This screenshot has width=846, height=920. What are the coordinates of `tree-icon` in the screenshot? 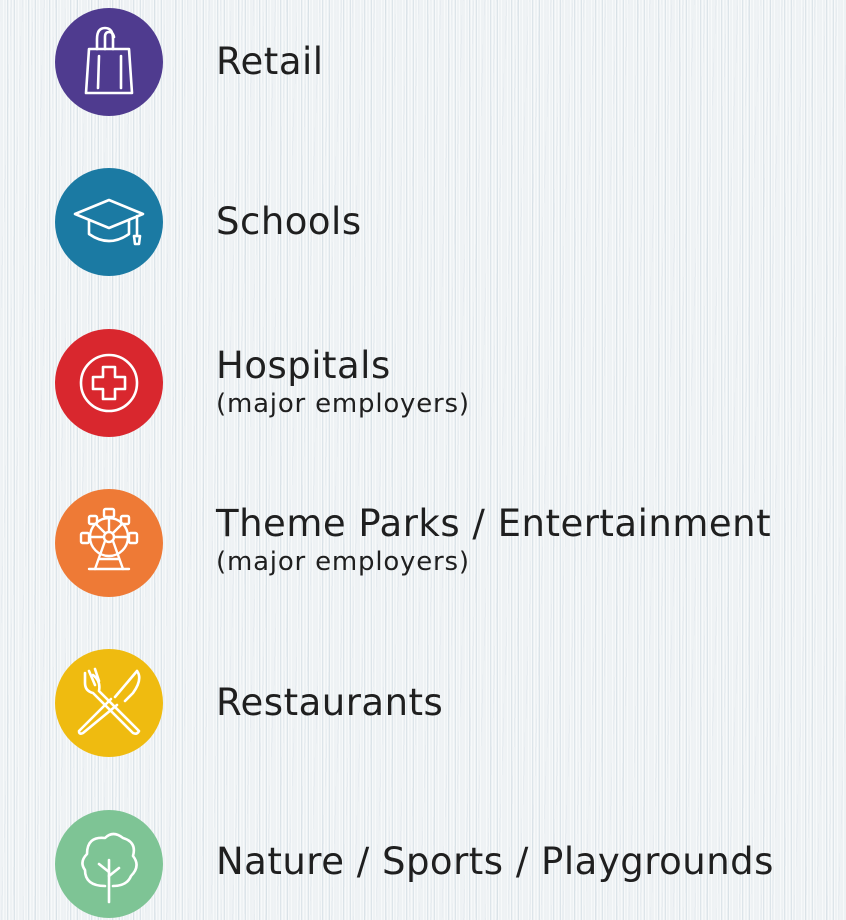 It's located at (109, 868).